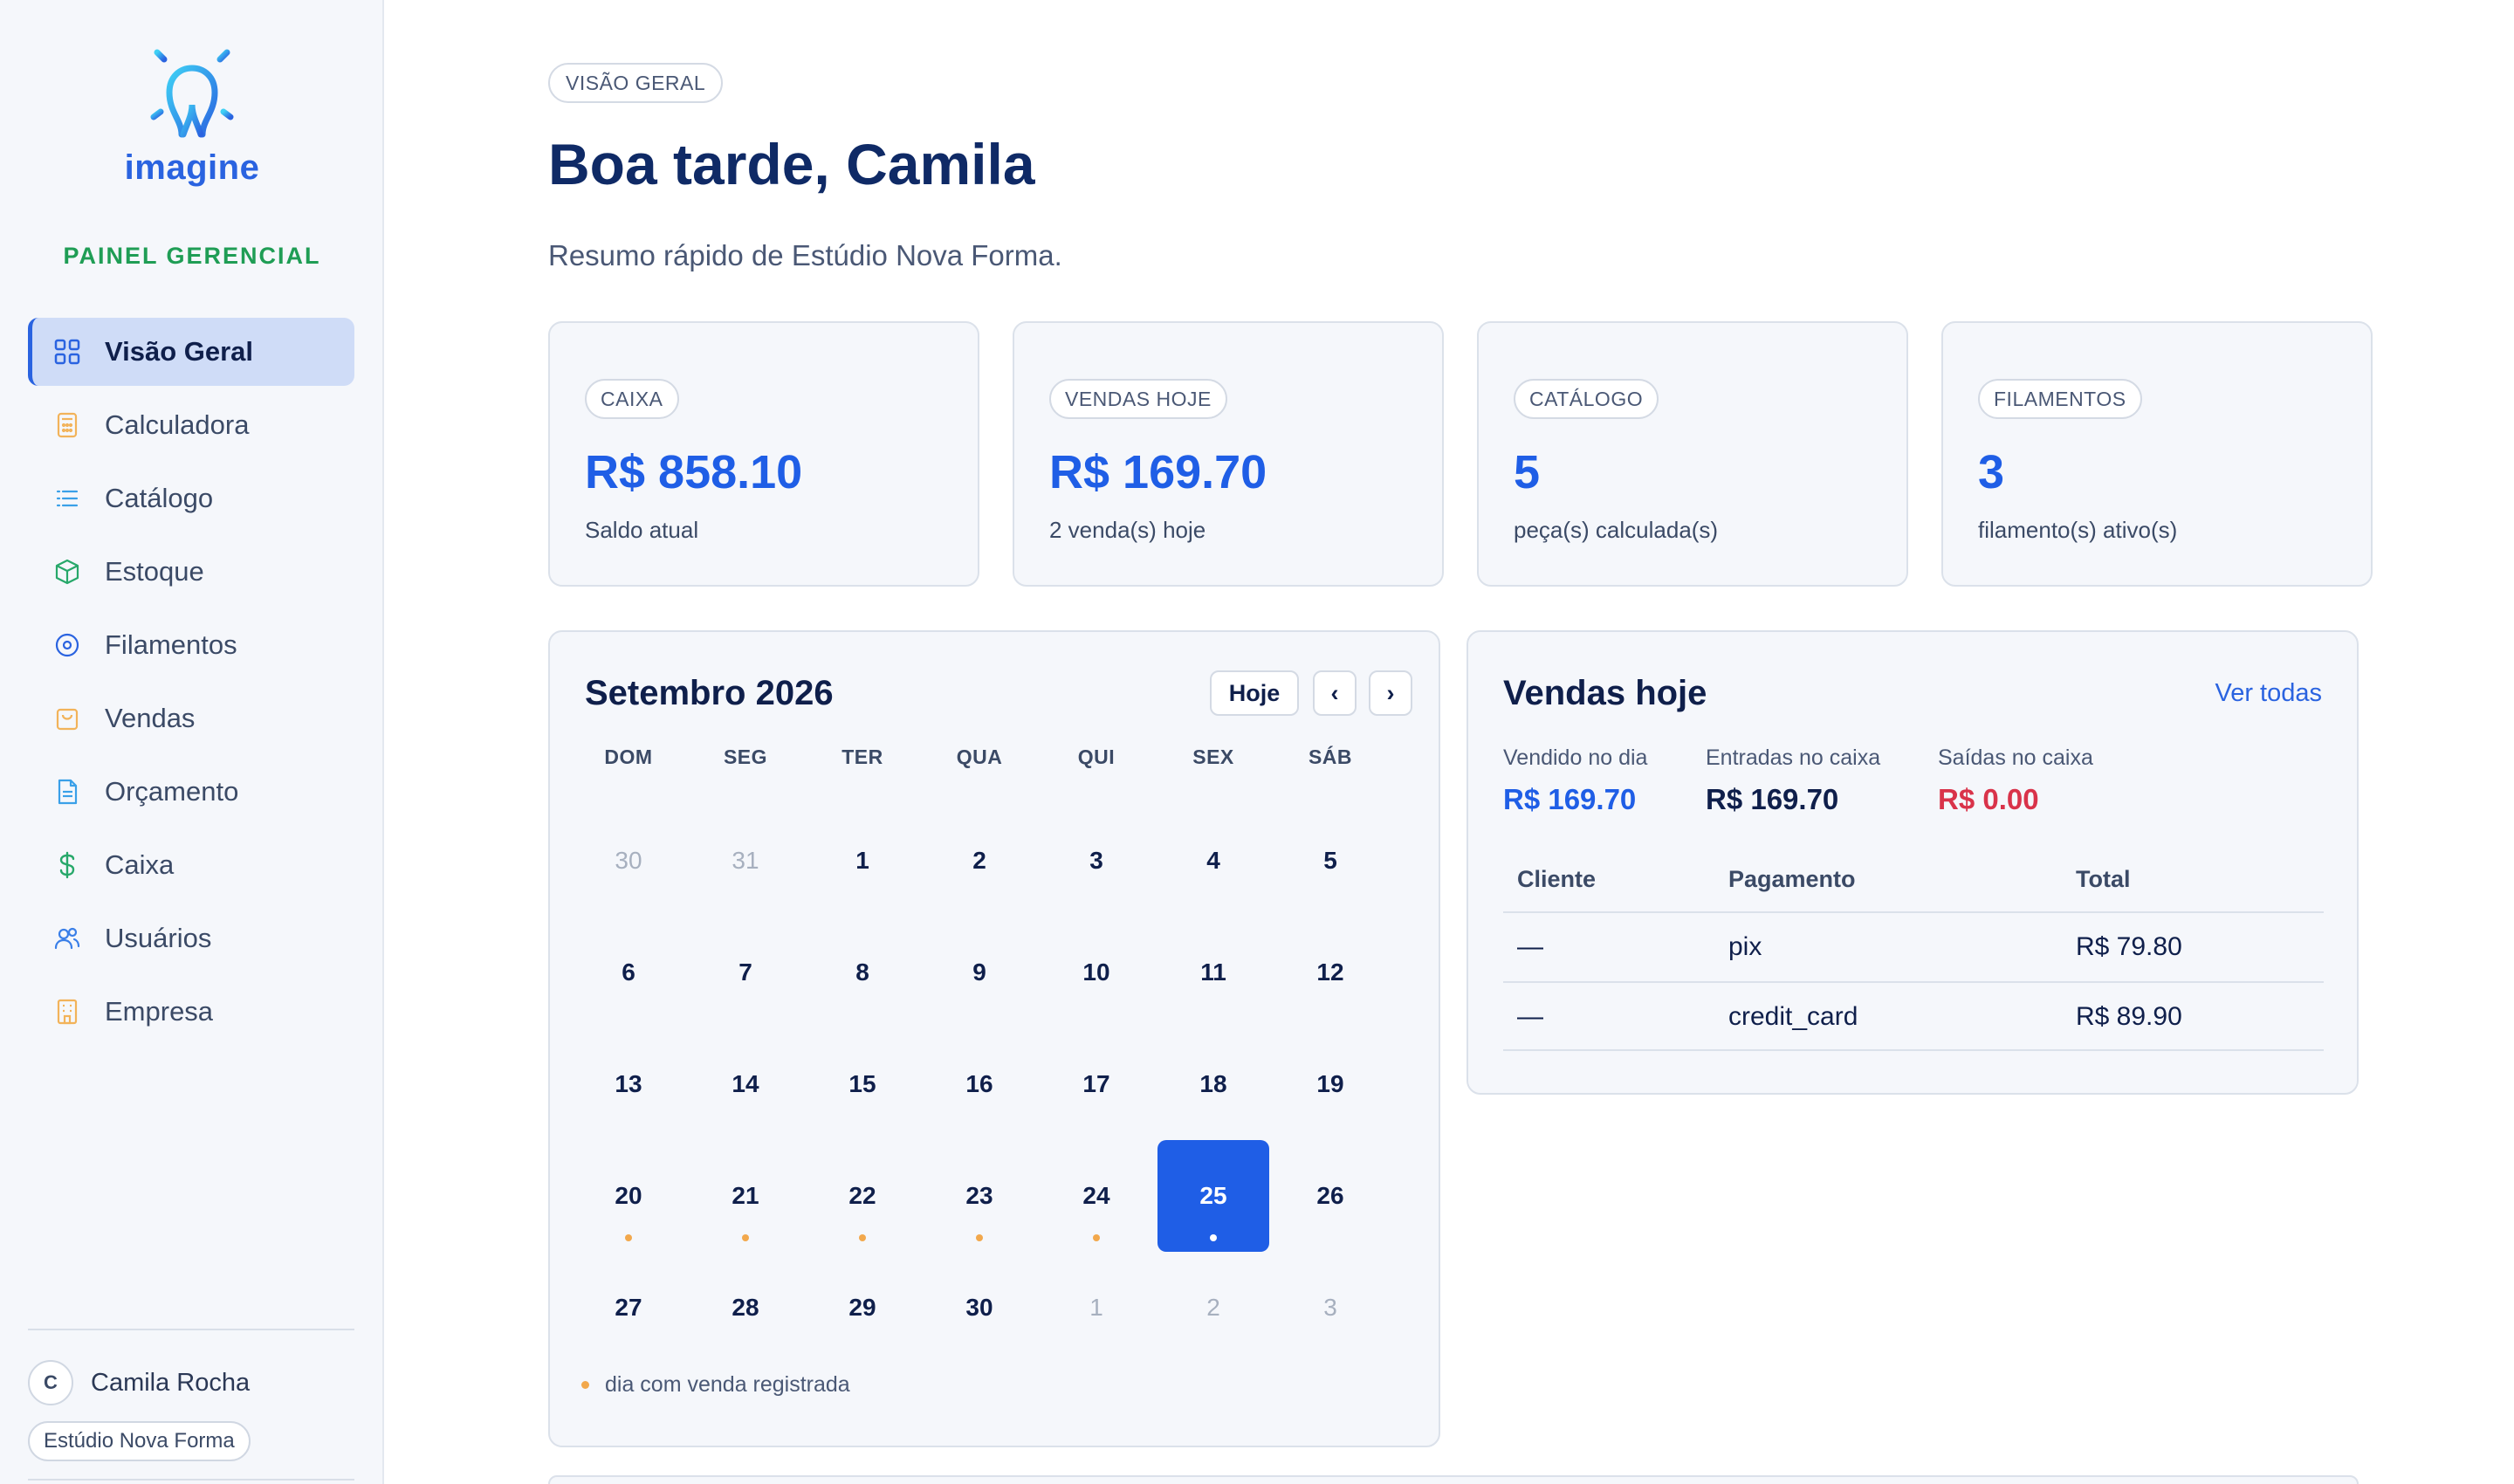 This screenshot has width=2514, height=1484. I want to click on table-row: — credit_card R$ 89.90, so click(1913, 1015).